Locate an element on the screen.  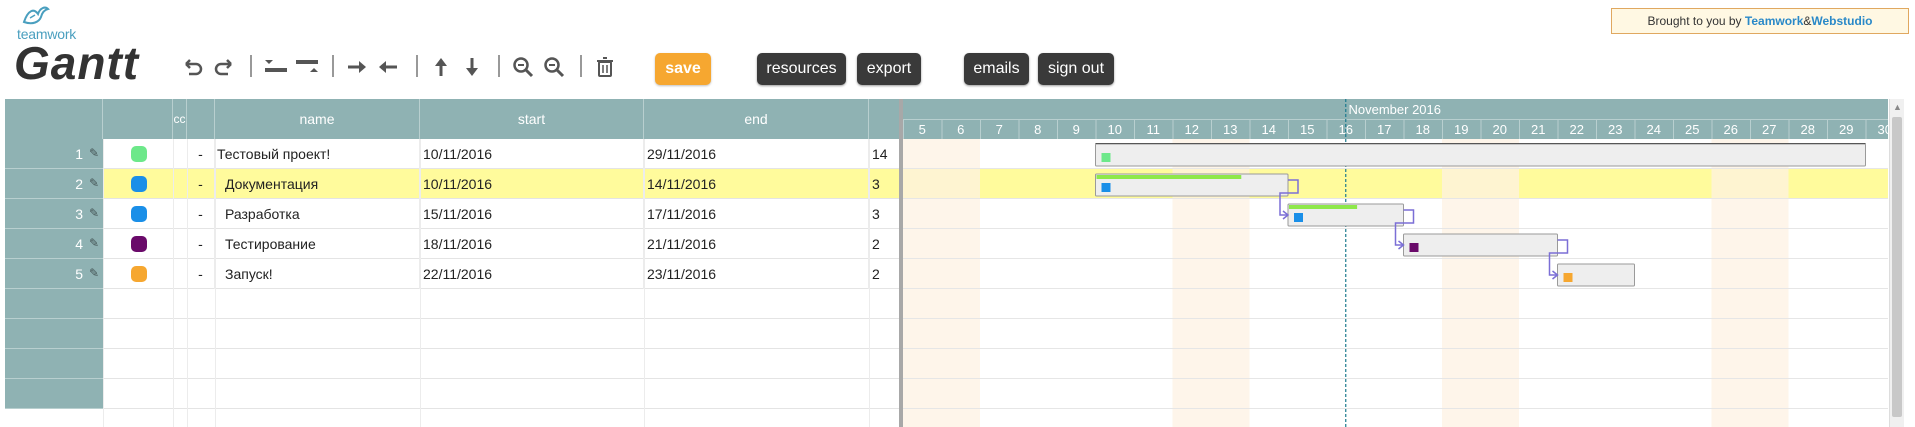
zoom-in-icon is located at coordinates (523, 67).